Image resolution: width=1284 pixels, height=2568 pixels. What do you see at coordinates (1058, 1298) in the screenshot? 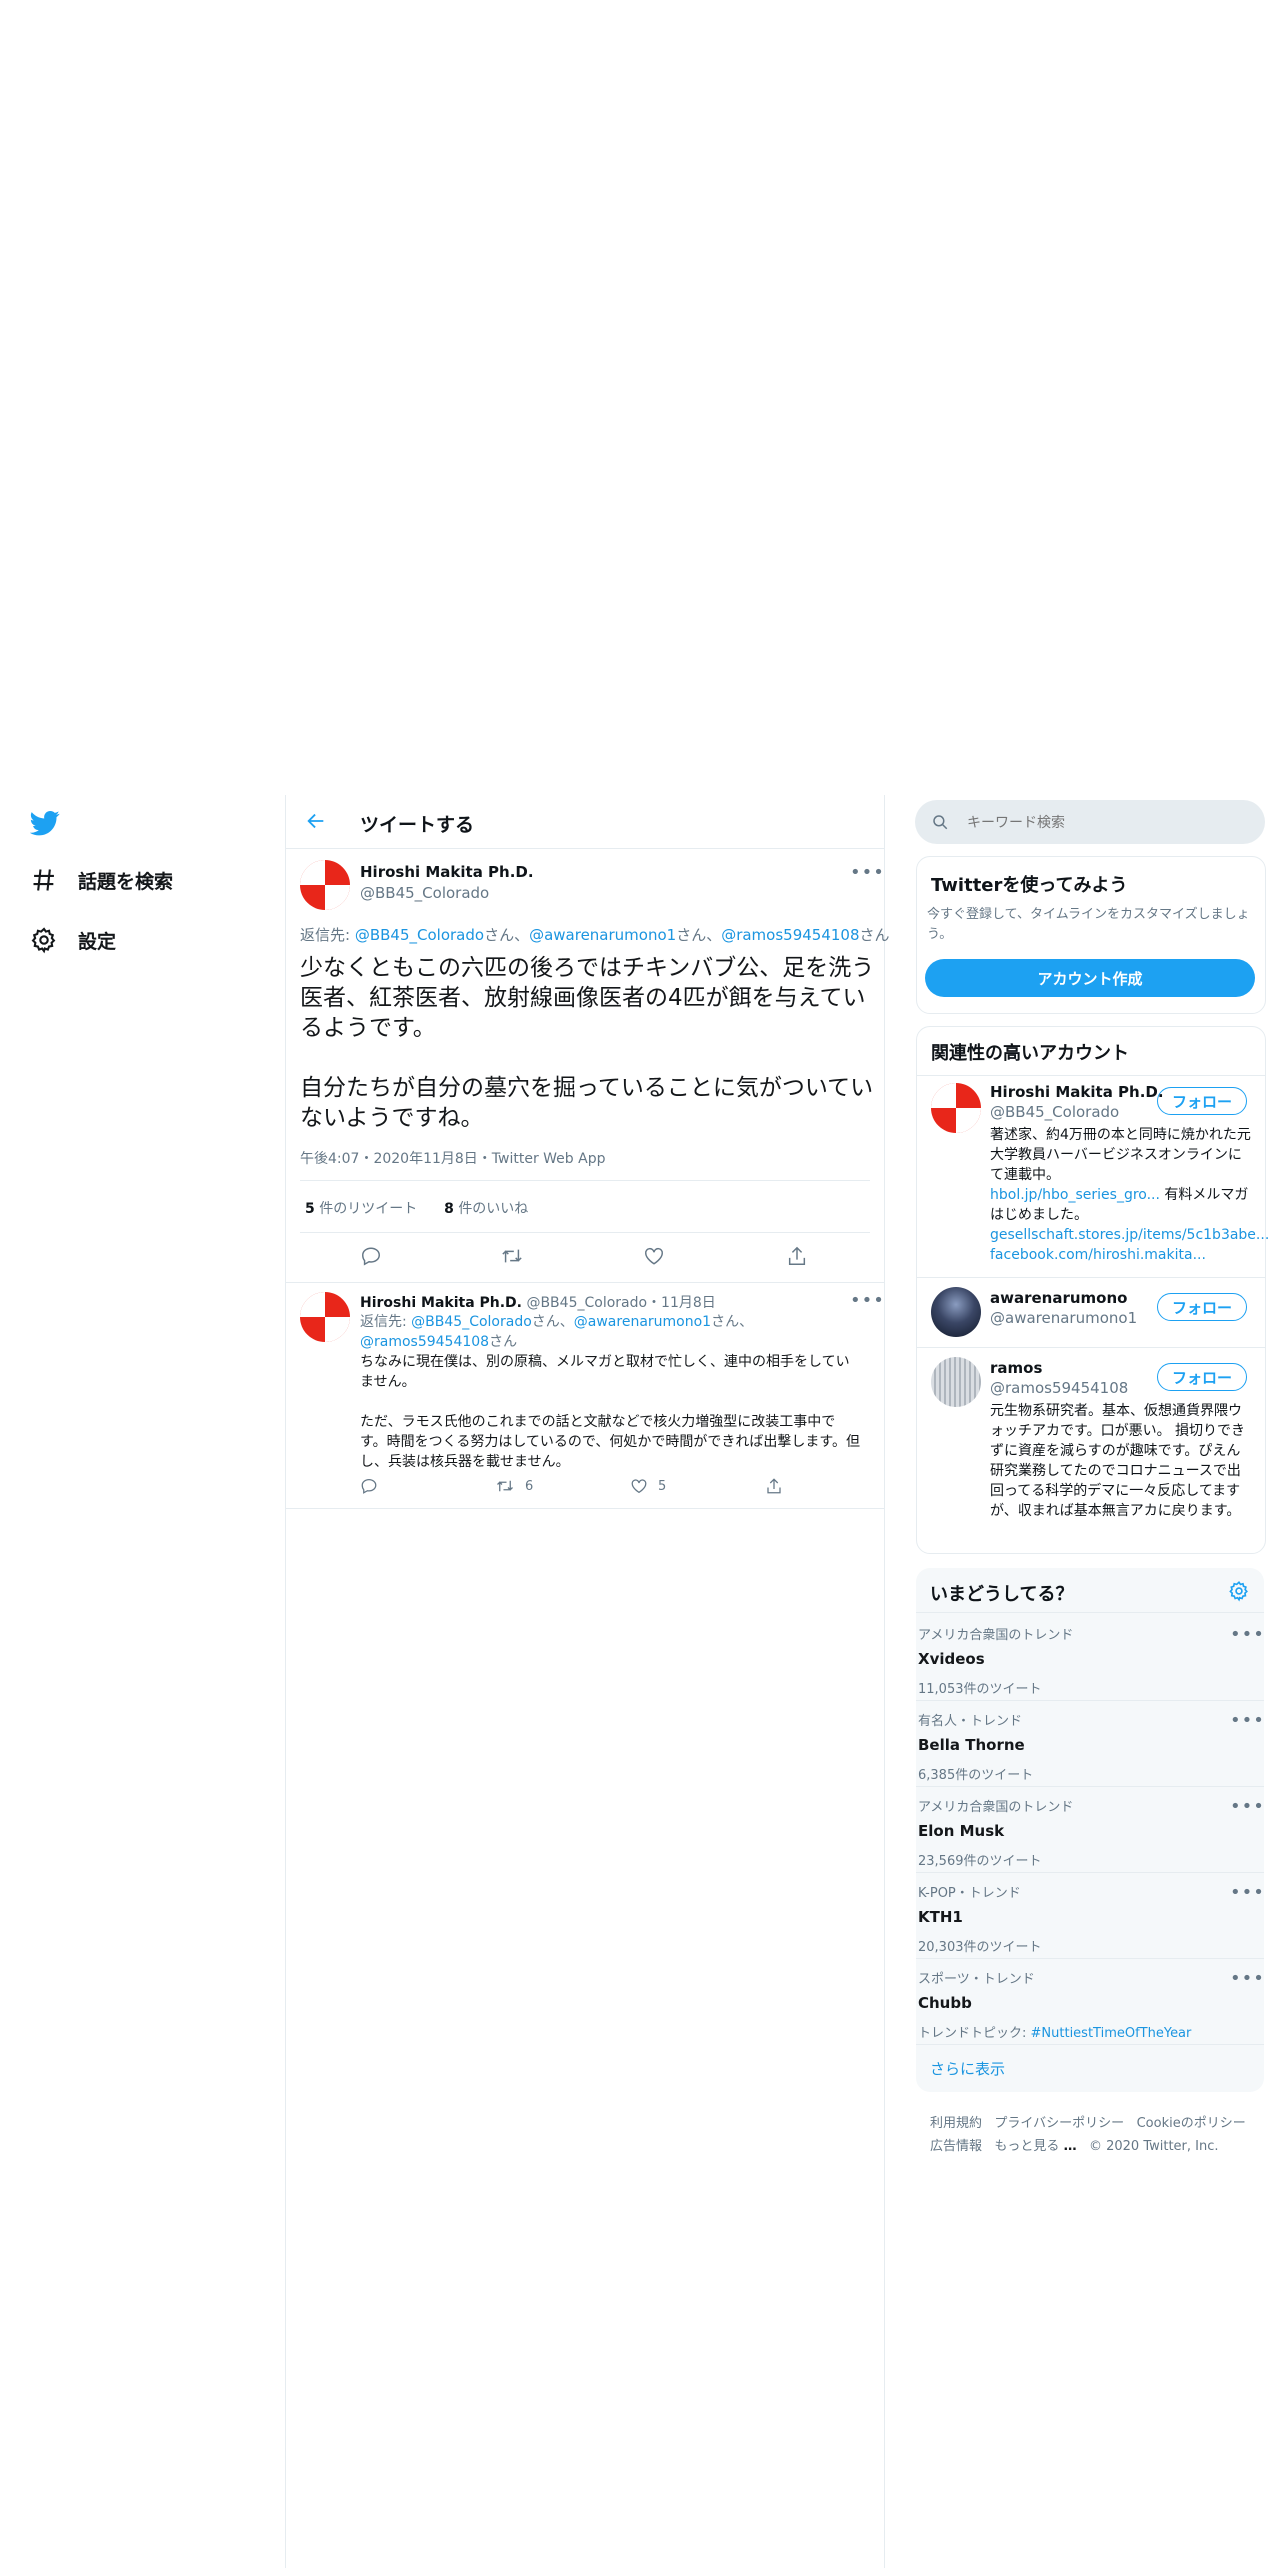
I see `account-name: awarenarumono` at bounding box center [1058, 1298].